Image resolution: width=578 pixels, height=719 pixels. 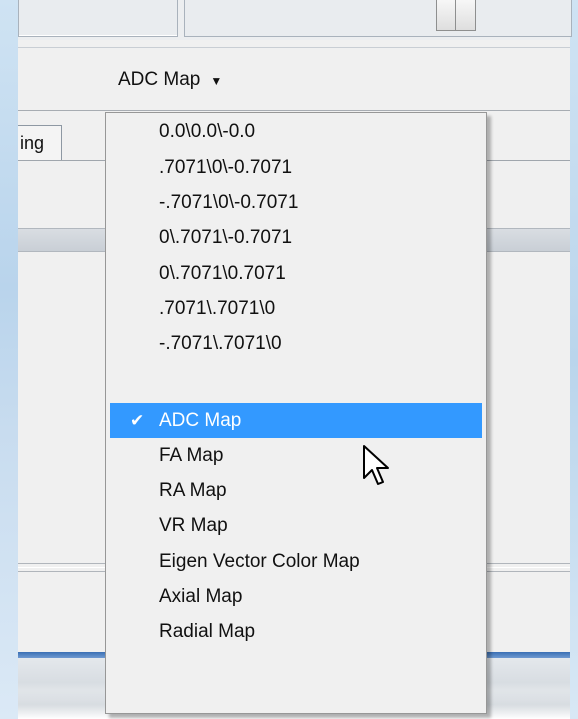 What do you see at coordinates (296, 343) in the screenshot?
I see `menu-item: -.7071\.7071\0` at bounding box center [296, 343].